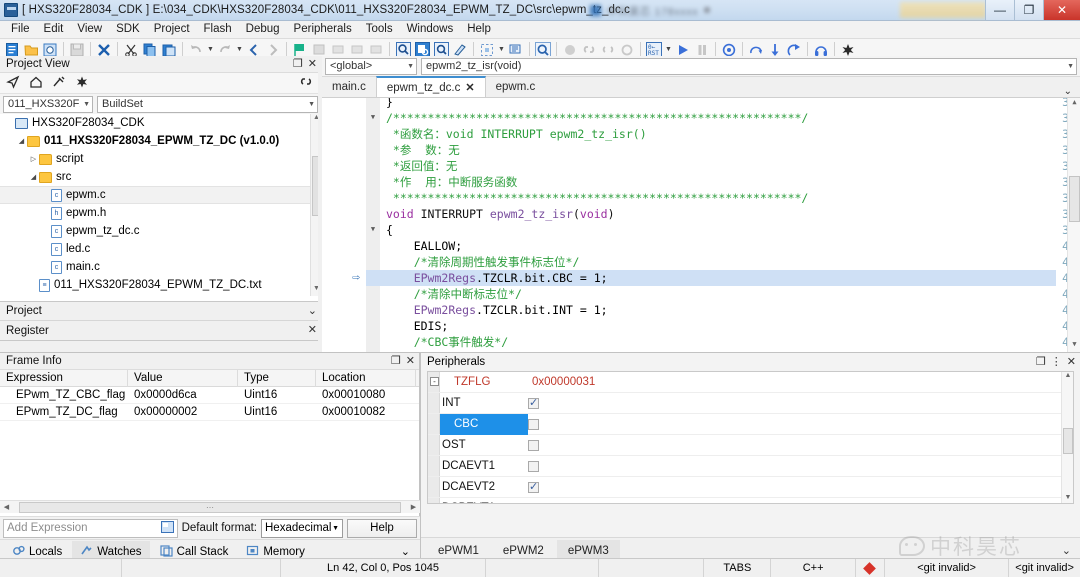  What do you see at coordinates (413, 507) in the screenshot?
I see `scroll-right-icon: ▶` at bounding box center [413, 507].